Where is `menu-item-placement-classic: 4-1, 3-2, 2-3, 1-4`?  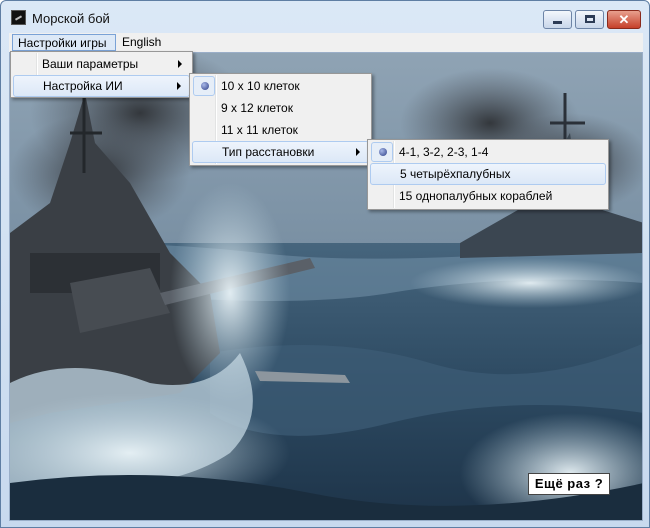 menu-item-placement-classic: 4-1, 3-2, 2-3, 1-4 is located at coordinates (488, 152).